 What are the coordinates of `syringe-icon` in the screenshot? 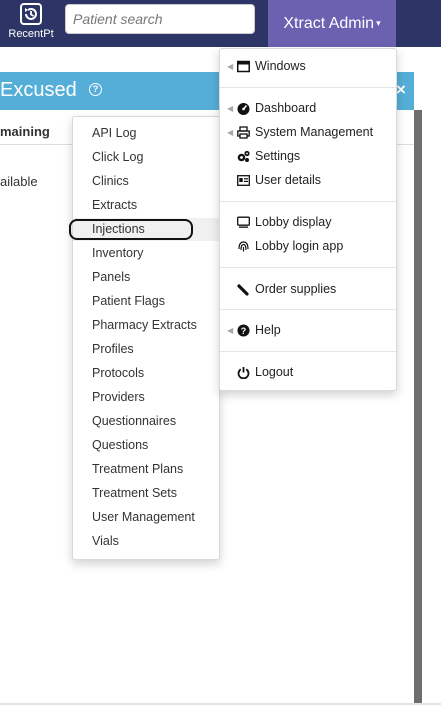 It's located at (243, 289).